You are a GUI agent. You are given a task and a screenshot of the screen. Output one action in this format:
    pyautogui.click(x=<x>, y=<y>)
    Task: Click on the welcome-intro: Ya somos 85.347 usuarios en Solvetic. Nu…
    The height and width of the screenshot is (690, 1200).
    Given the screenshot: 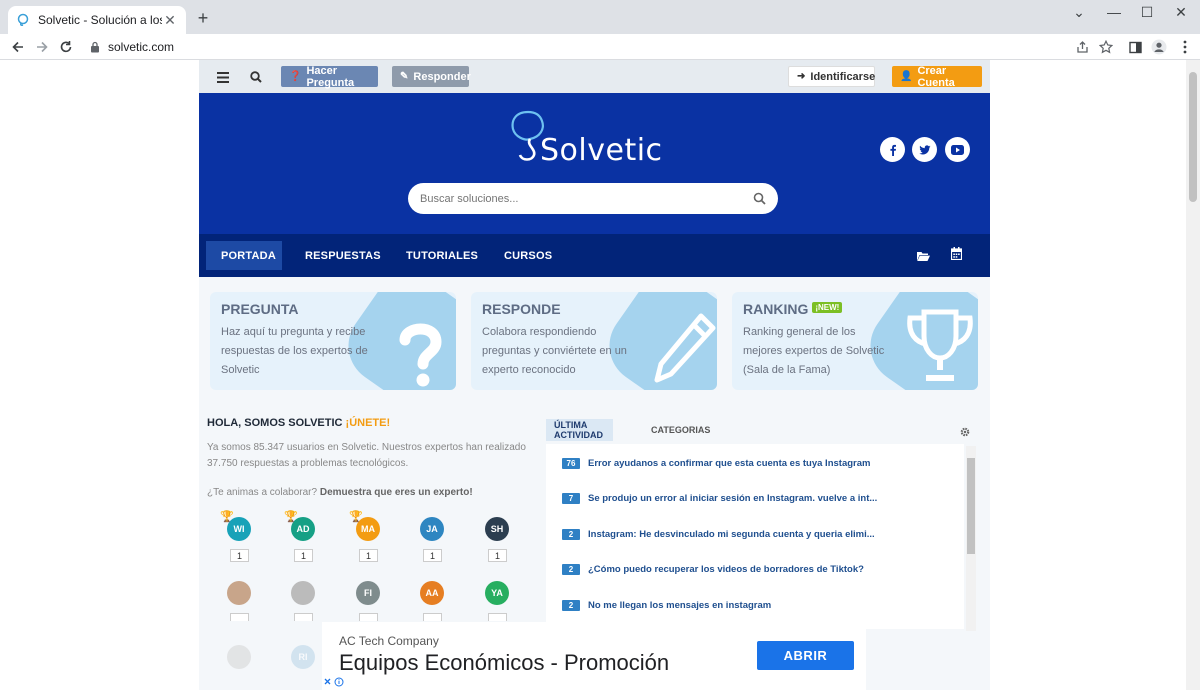 What is the action you would take?
    pyautogui.click(x=366, y=455)
    